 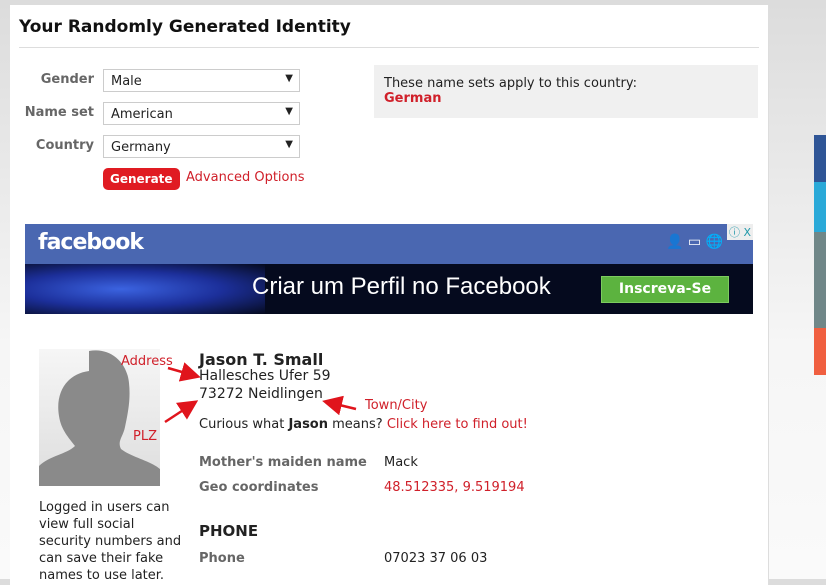 What do you see at coordinates (454, 487) in the screenshot?
I see `geo-coordinates-link: 48.512335, 9.519194` at bounding box center [454, 487].